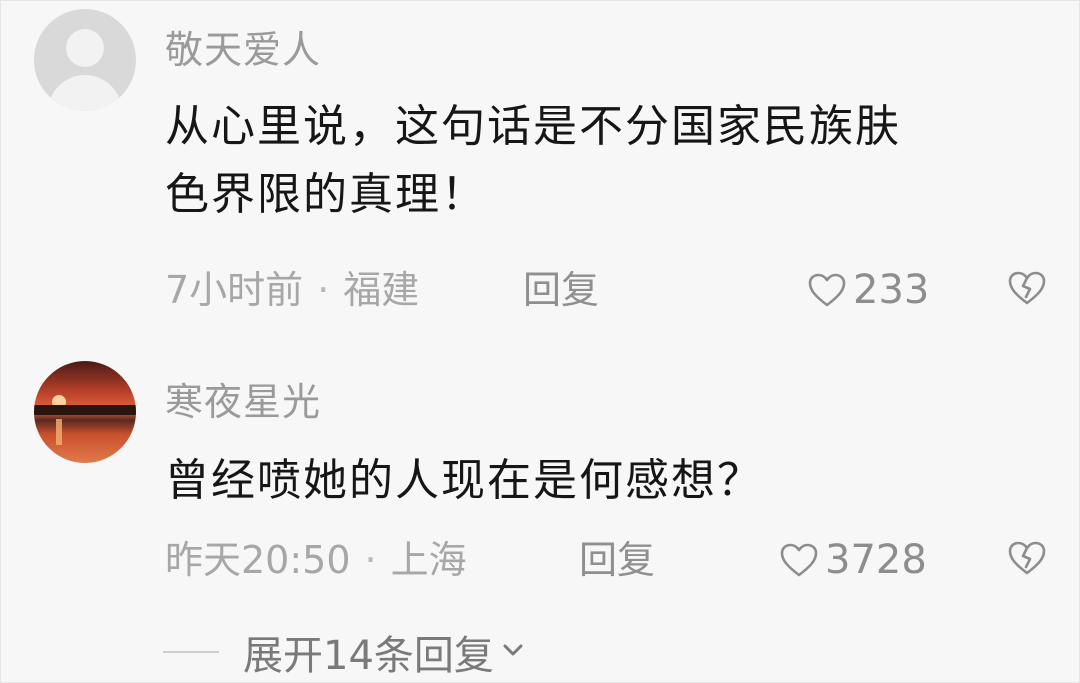 This screenshot has width=1080, height=683. I want to click on avatar-reflection-shape, so click(59, 432).